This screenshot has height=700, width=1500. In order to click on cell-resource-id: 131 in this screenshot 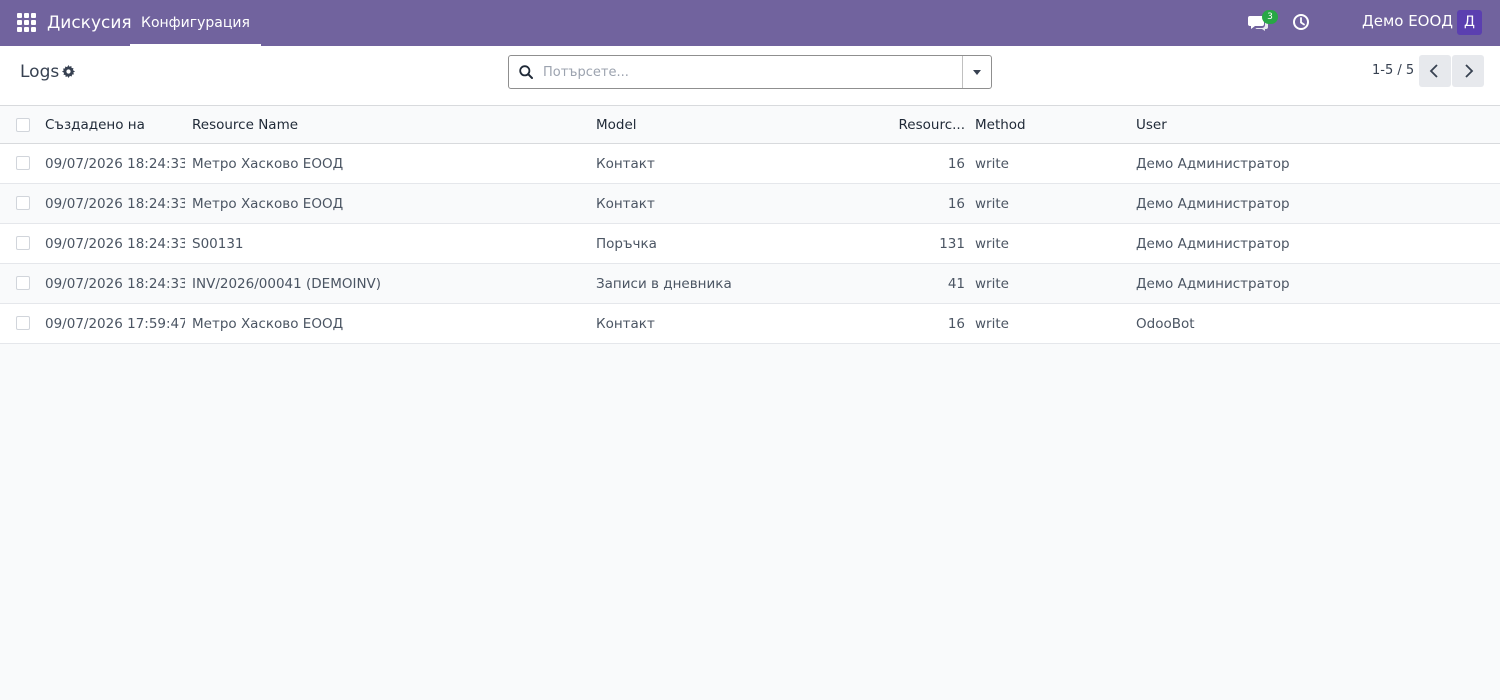, I will do `click(952, 244)`.